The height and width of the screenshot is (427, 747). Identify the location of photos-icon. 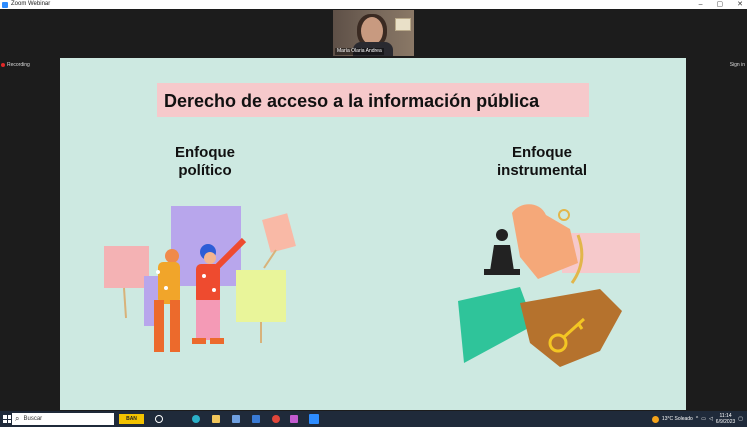
(294, 419).